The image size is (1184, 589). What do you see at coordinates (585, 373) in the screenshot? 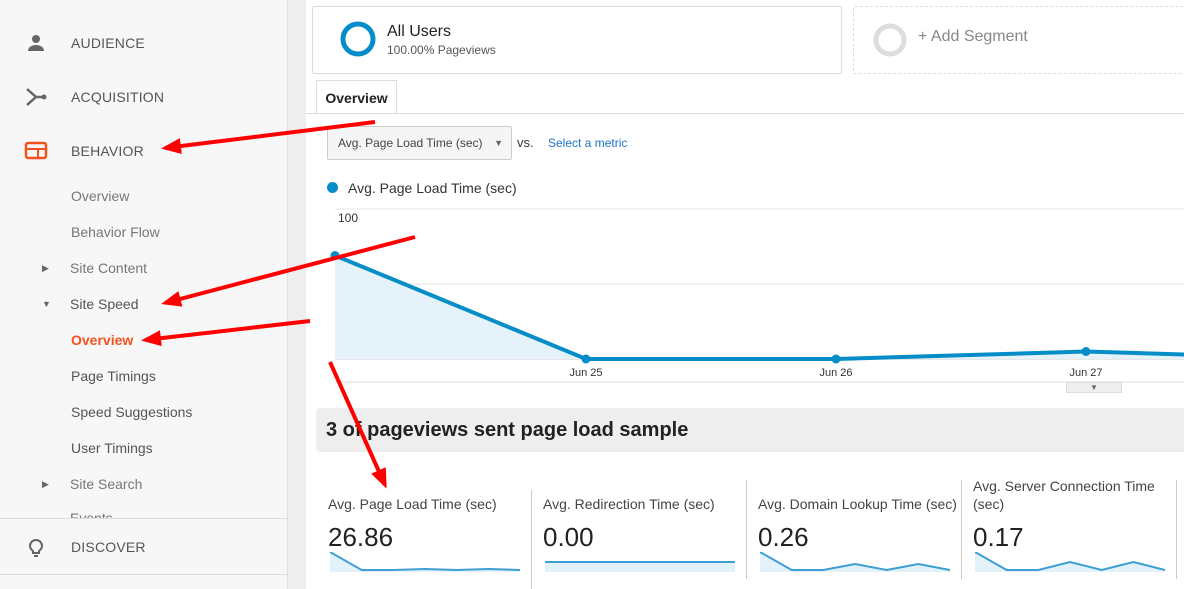
I see `x-tick-label: Jun 25` at bounding box center [585, 373].